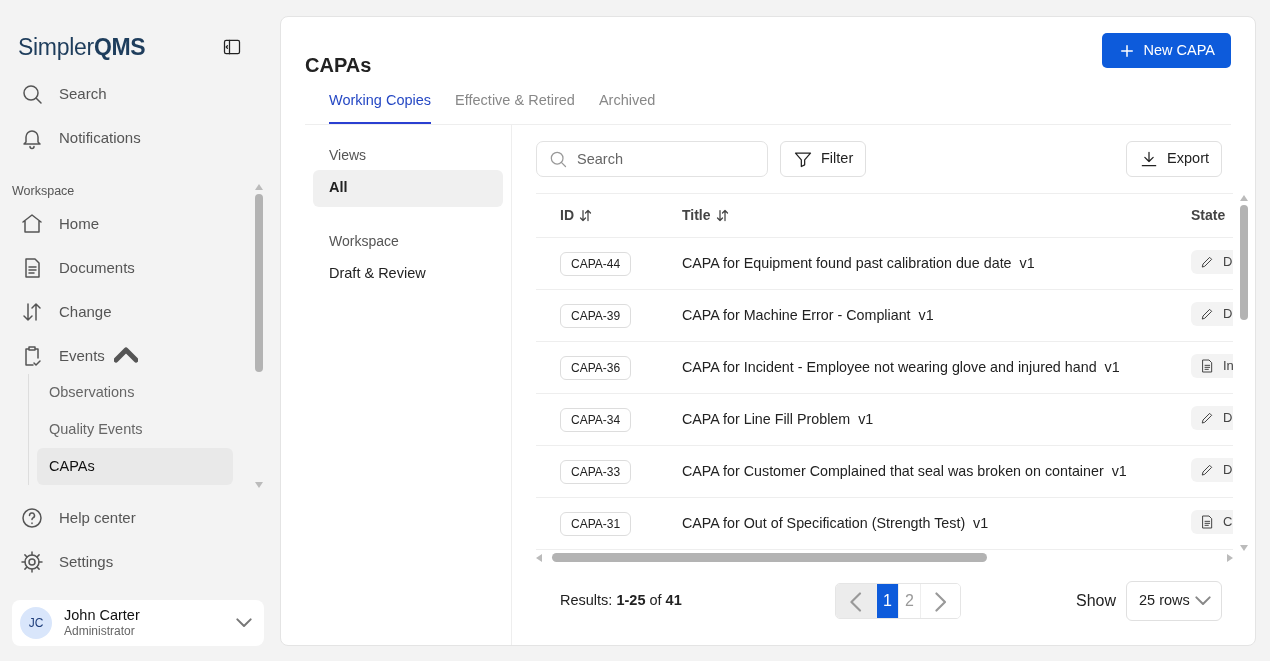  Describe the element at coordinates (1166, 50) in the screenshot. I see `new-capa-button: New CAPA` at that location.